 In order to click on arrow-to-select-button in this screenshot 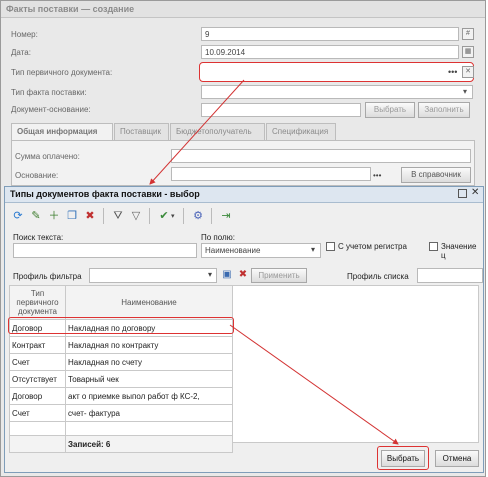, I will do `click(314, 384)`.